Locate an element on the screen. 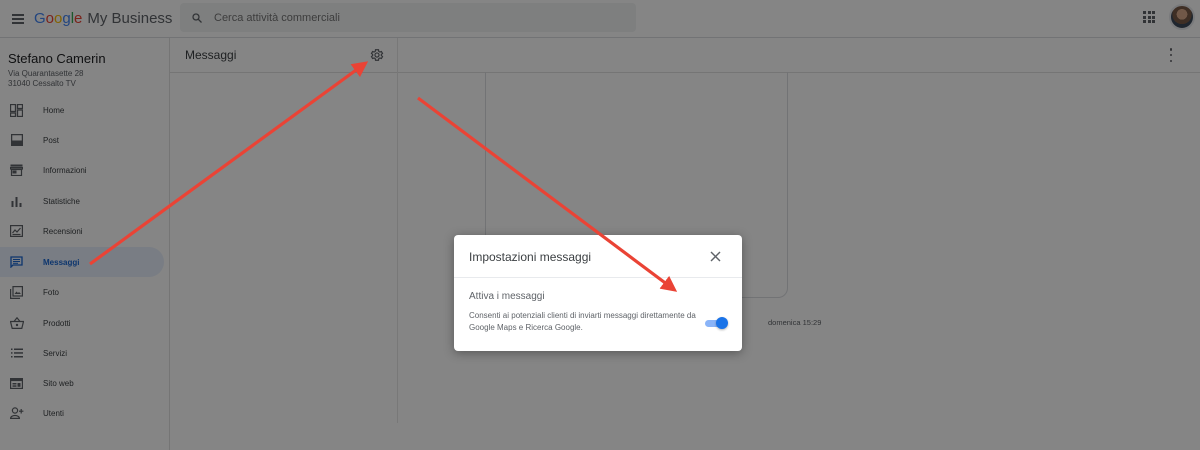  dialog-title: Impostazioni messaggi is located at coordinates (530, 257).